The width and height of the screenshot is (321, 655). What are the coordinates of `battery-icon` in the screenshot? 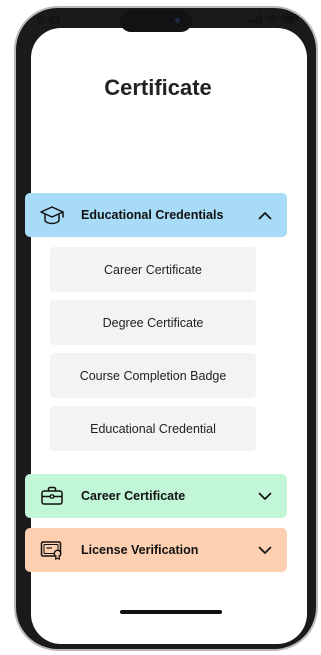 It's located at (290, 18).